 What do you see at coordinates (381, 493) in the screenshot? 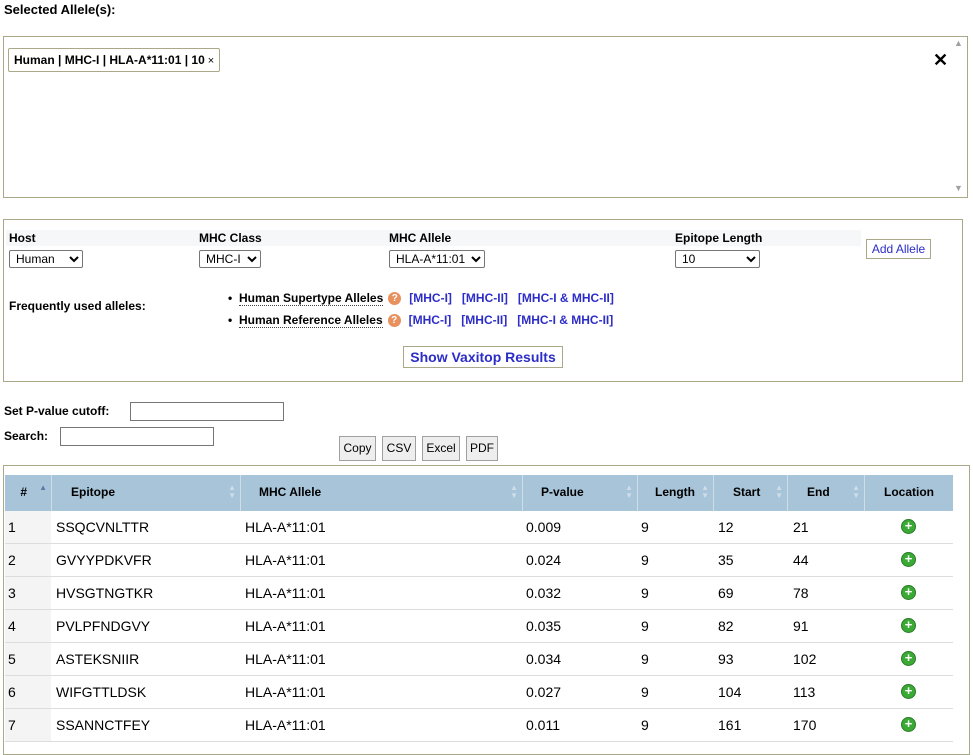
I see `column-header-mhc-allele: MHC Allele ▲ ▼` at bounding box center [381, 493].